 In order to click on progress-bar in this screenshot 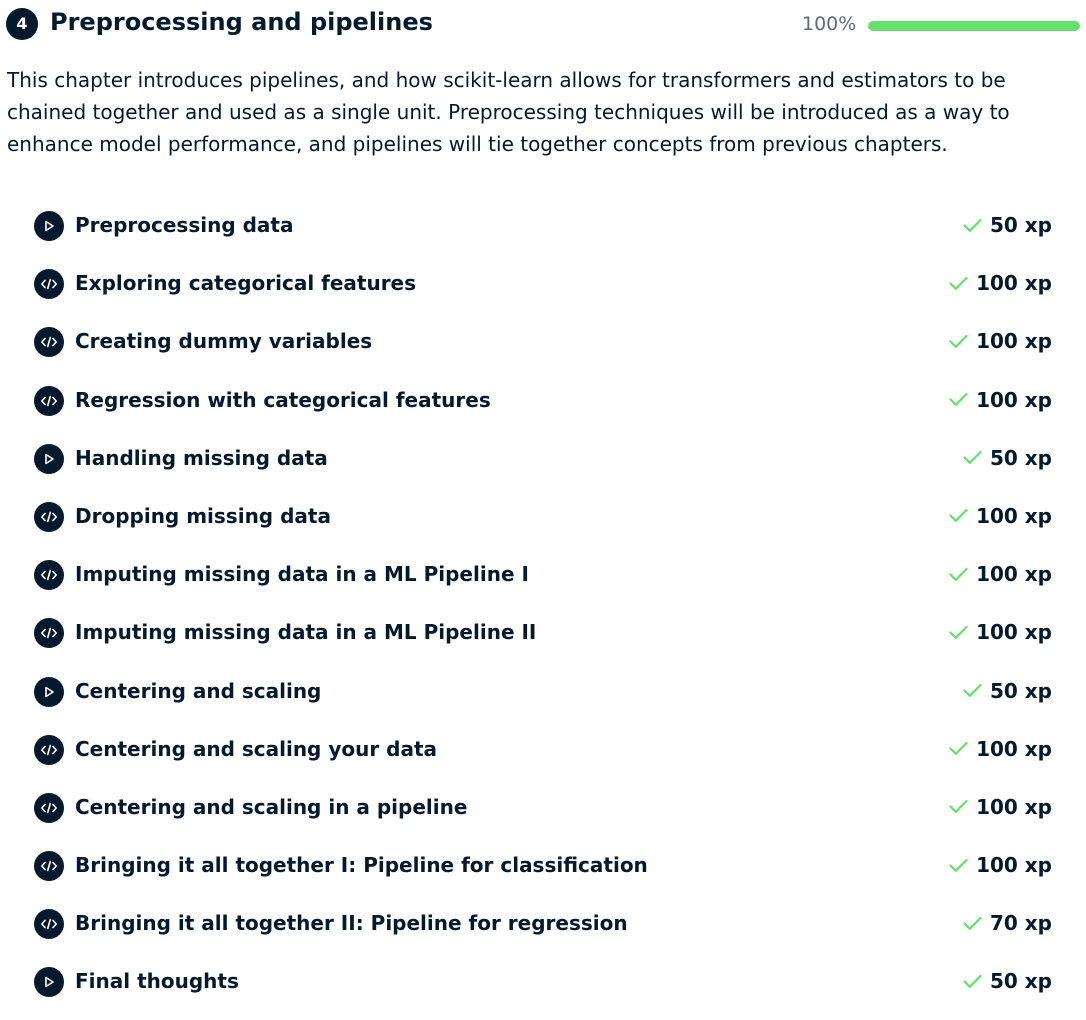, I will do `click(974, 26)`.